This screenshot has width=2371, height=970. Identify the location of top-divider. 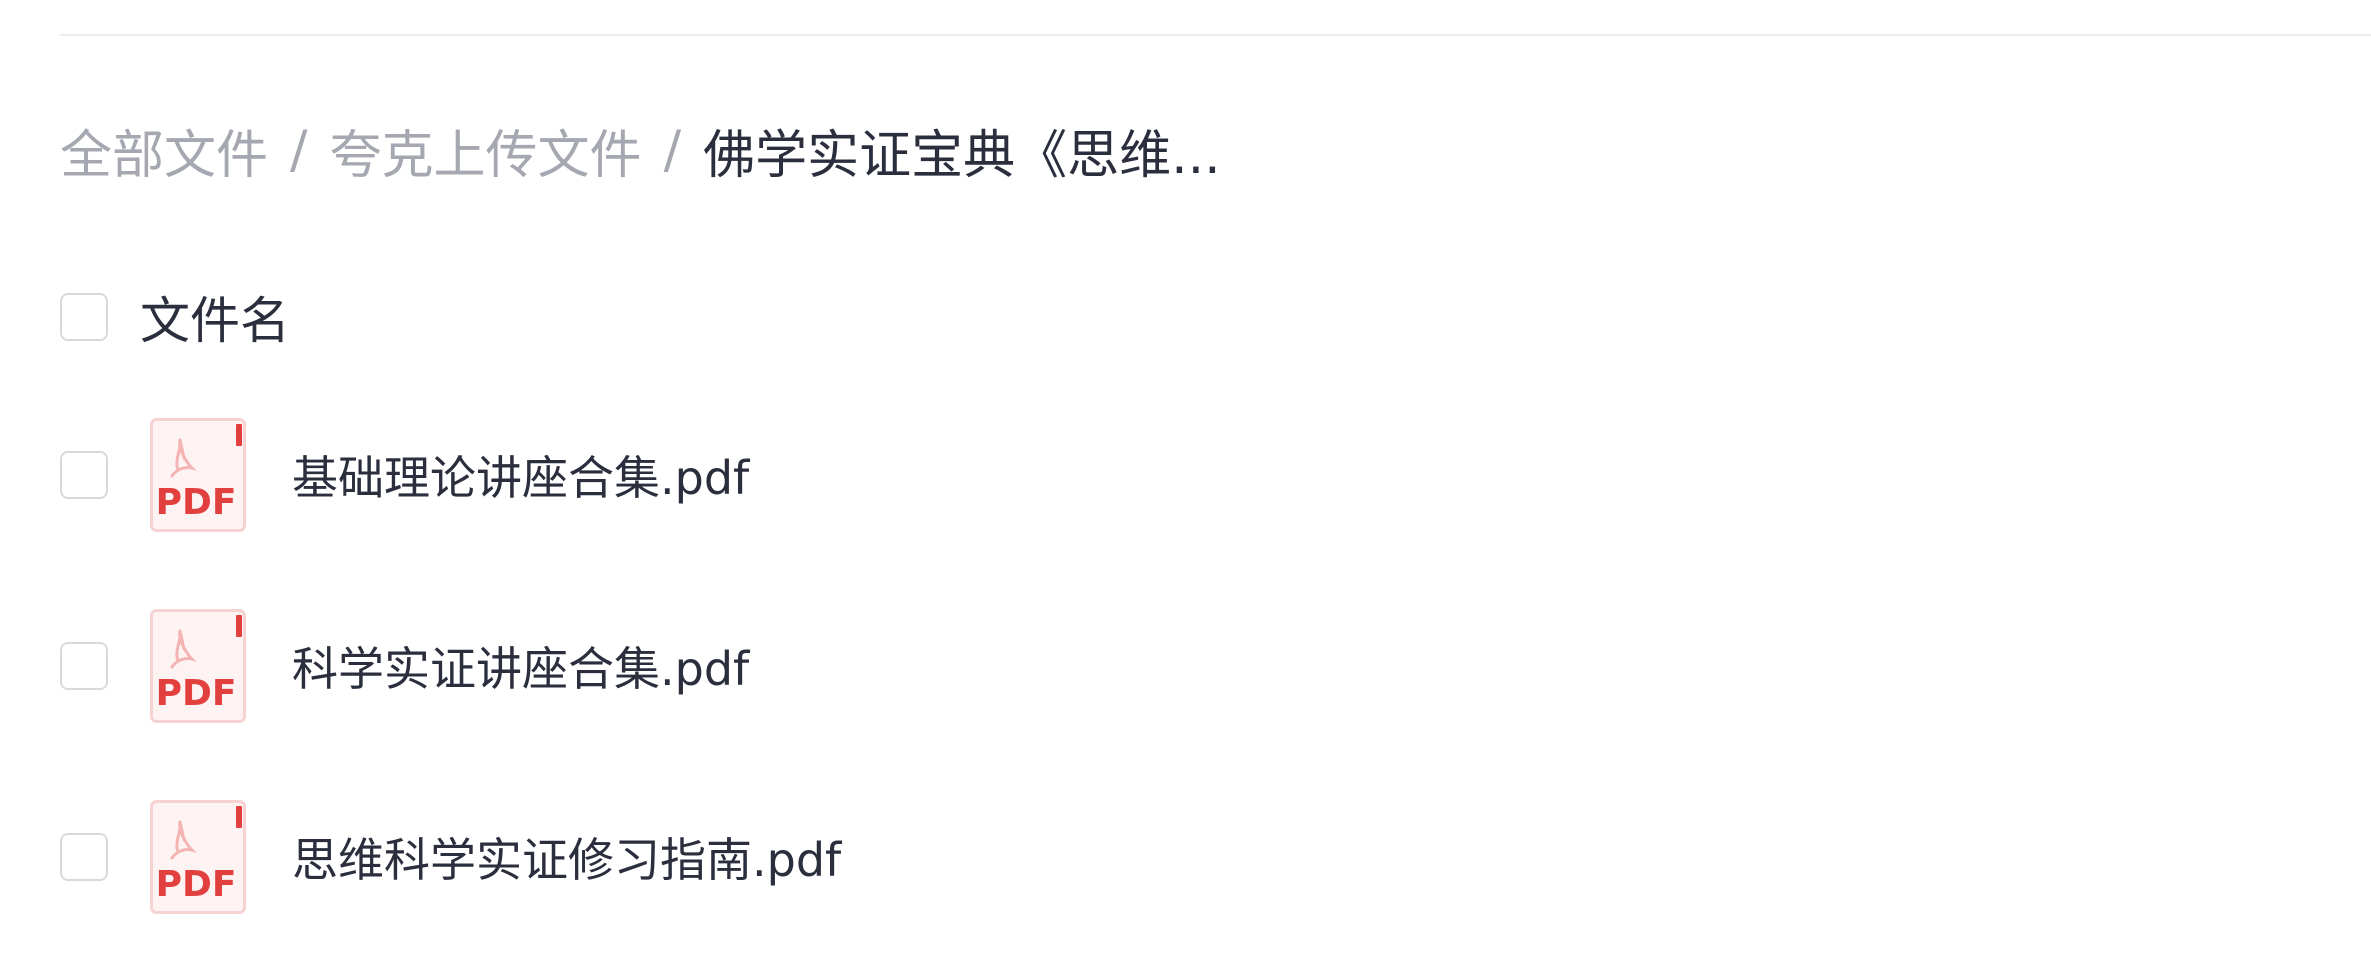
(1215, 35).